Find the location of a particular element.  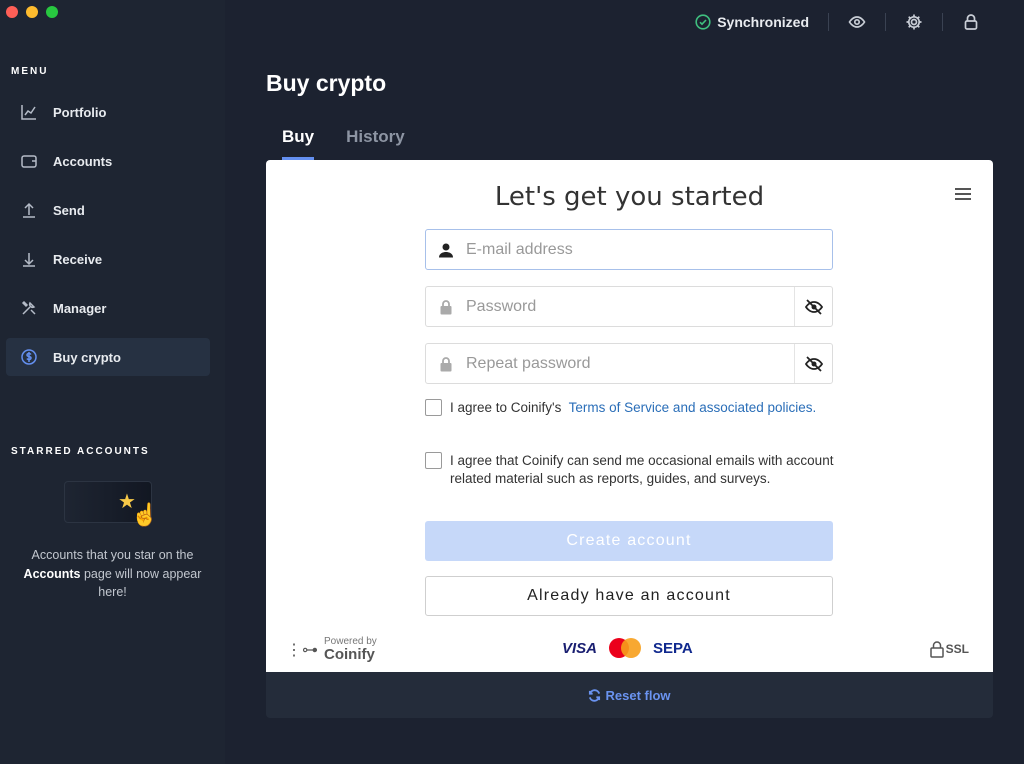

payment-methods: VISA SEPA is located at coordinates (627, 648).